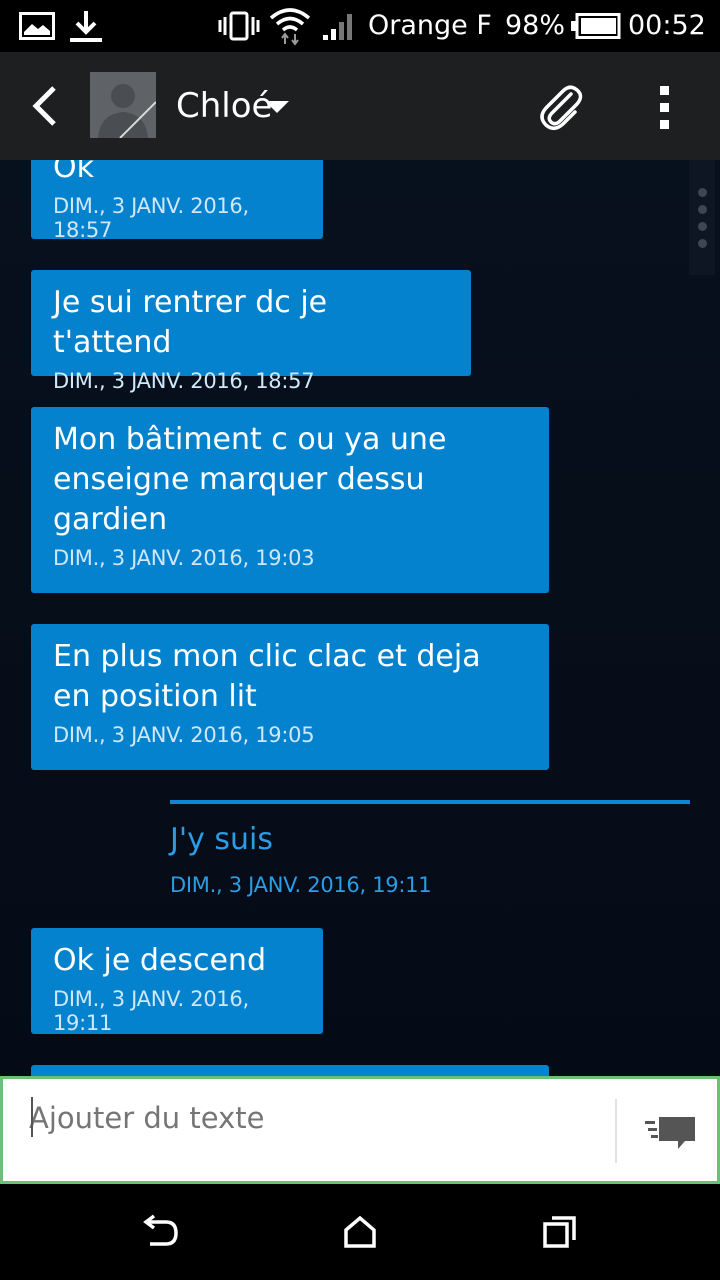 The image size is (720, 1280). I want to click on text-cursor, so click(32, 1117).